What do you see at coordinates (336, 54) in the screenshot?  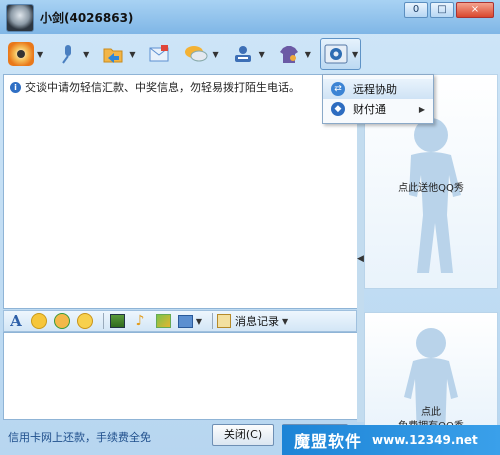 I see `gear-icon` at bounding box center [336, 54].